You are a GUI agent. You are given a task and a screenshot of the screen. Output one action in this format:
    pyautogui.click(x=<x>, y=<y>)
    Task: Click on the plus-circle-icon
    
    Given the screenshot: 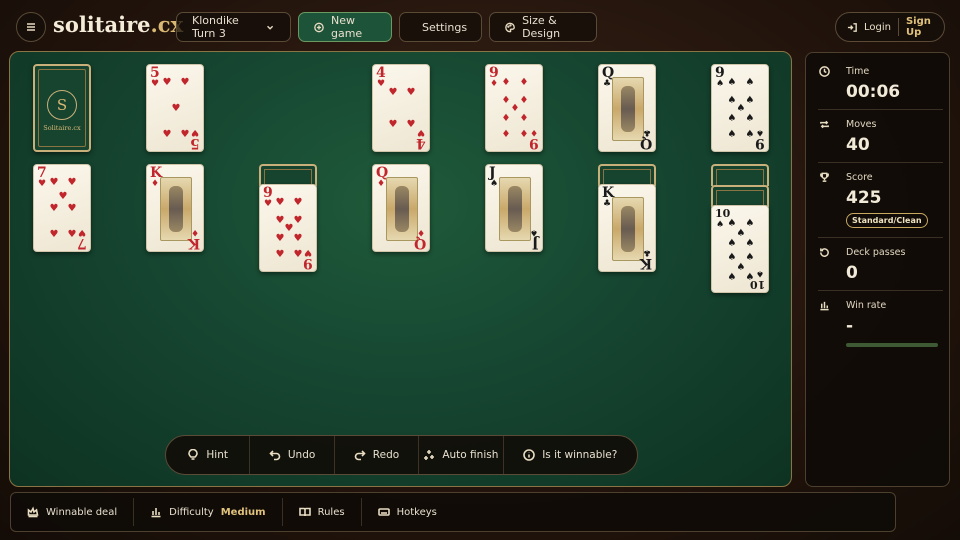 What is the action you would take?
    pyautogui.click(x=319, y=27)
    